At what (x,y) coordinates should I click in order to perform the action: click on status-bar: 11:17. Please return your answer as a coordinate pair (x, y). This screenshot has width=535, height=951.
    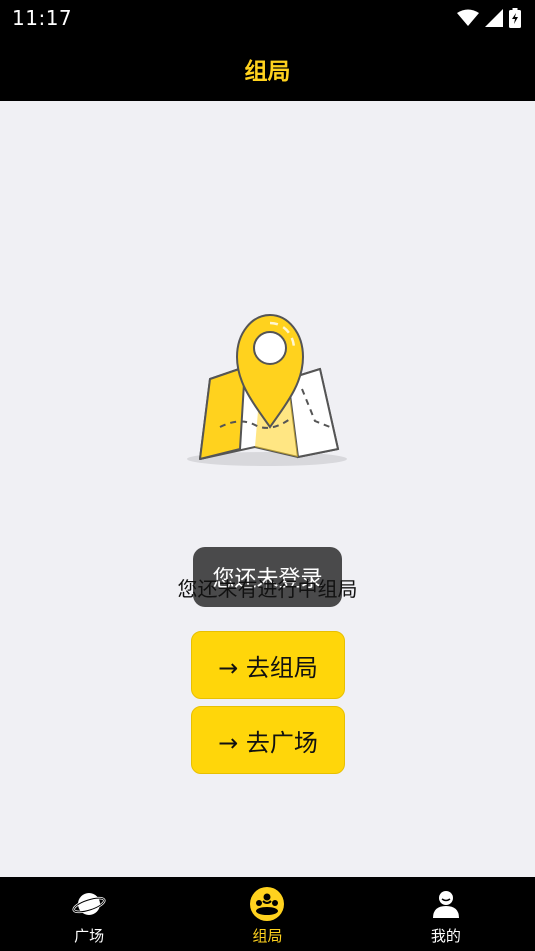
    Looking at the image, I should click on (267, 18).